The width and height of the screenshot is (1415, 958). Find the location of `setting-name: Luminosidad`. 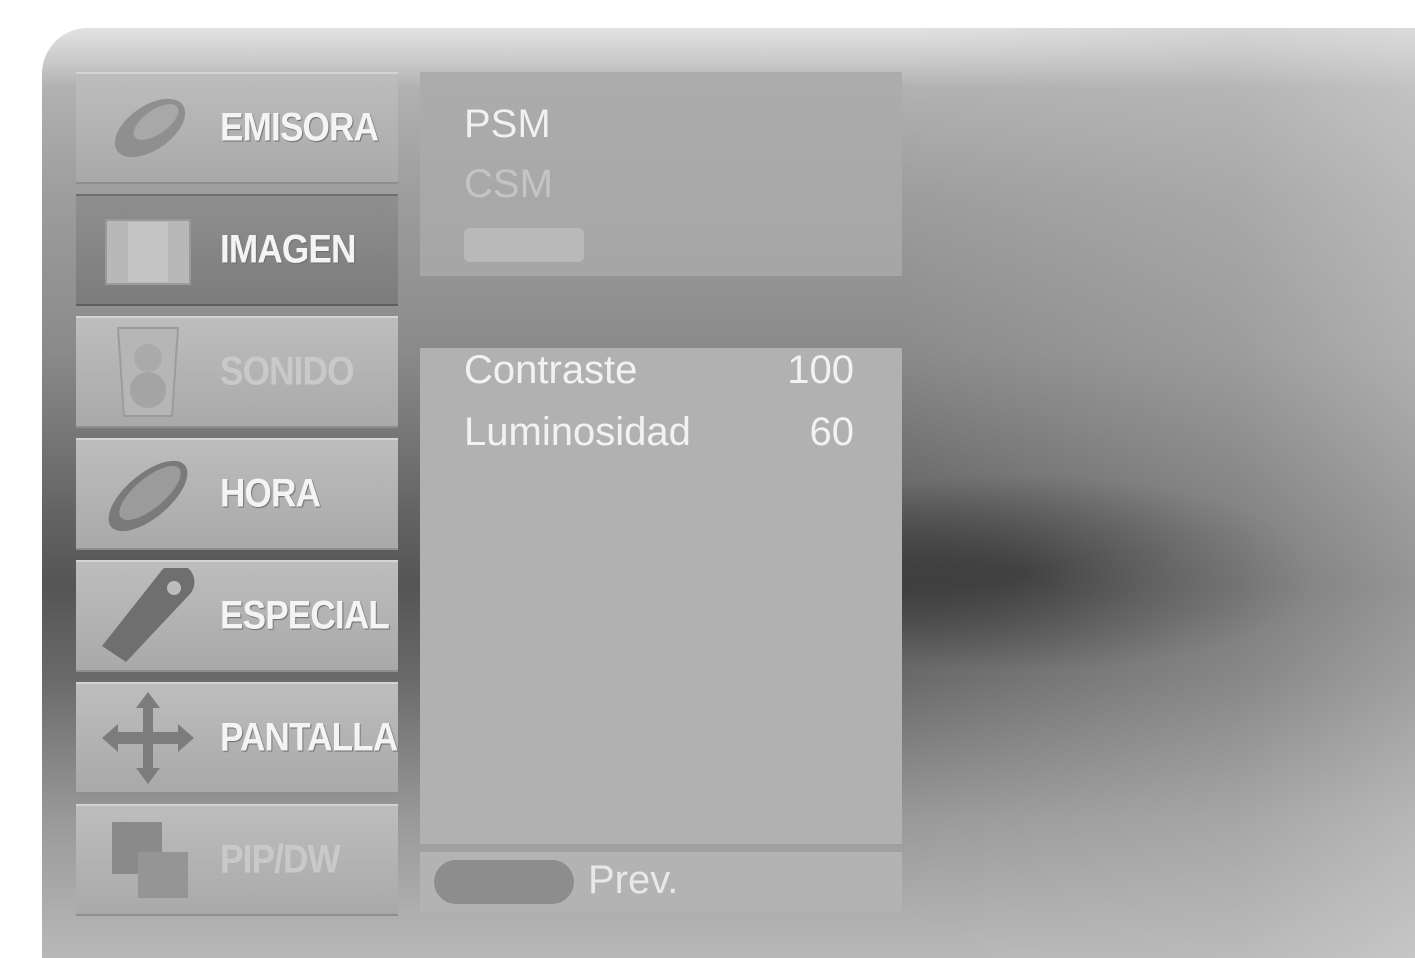

setting-name: Luminosidad is located at coordinates (577, 432).